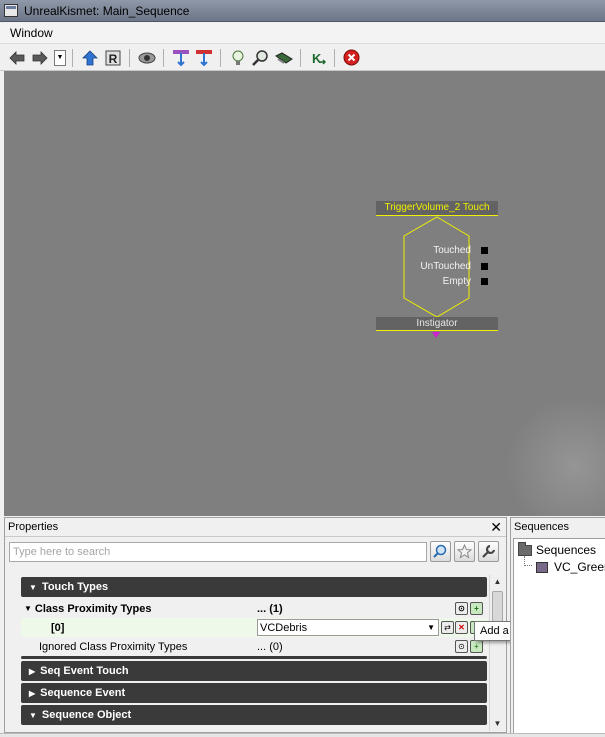 The height and width of the screenshot is (737, 605). What do you see at coordinates (270, 646) in the screenshot?
I see `property-value-label: ... (0)` at bounding box center [270, 646].